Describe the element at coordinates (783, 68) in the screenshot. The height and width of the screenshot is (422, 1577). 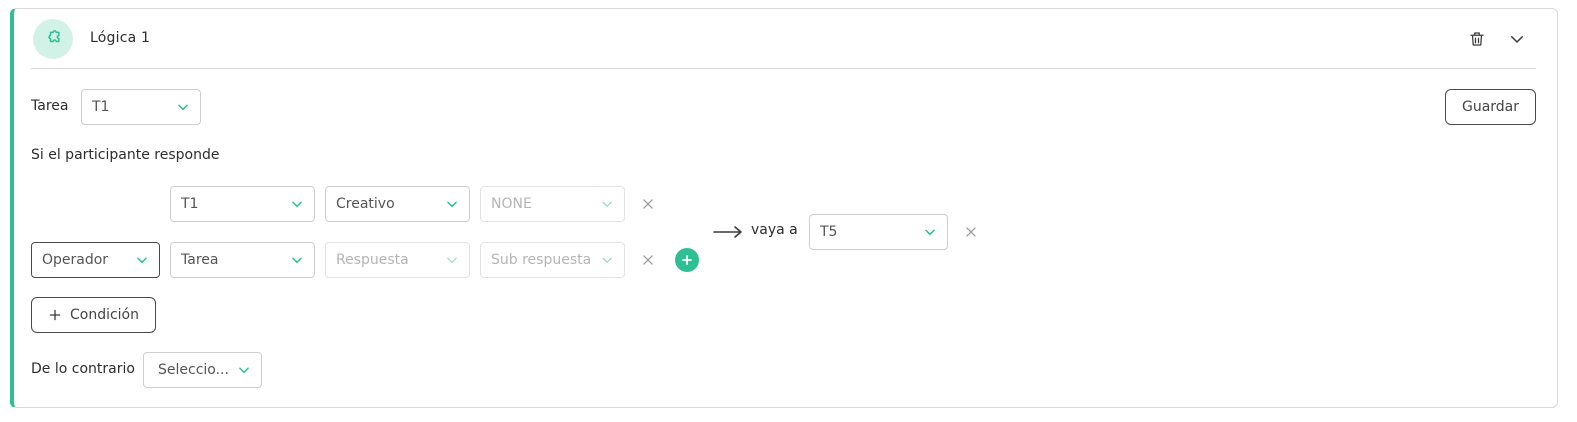
I see `header-divider` at that location.